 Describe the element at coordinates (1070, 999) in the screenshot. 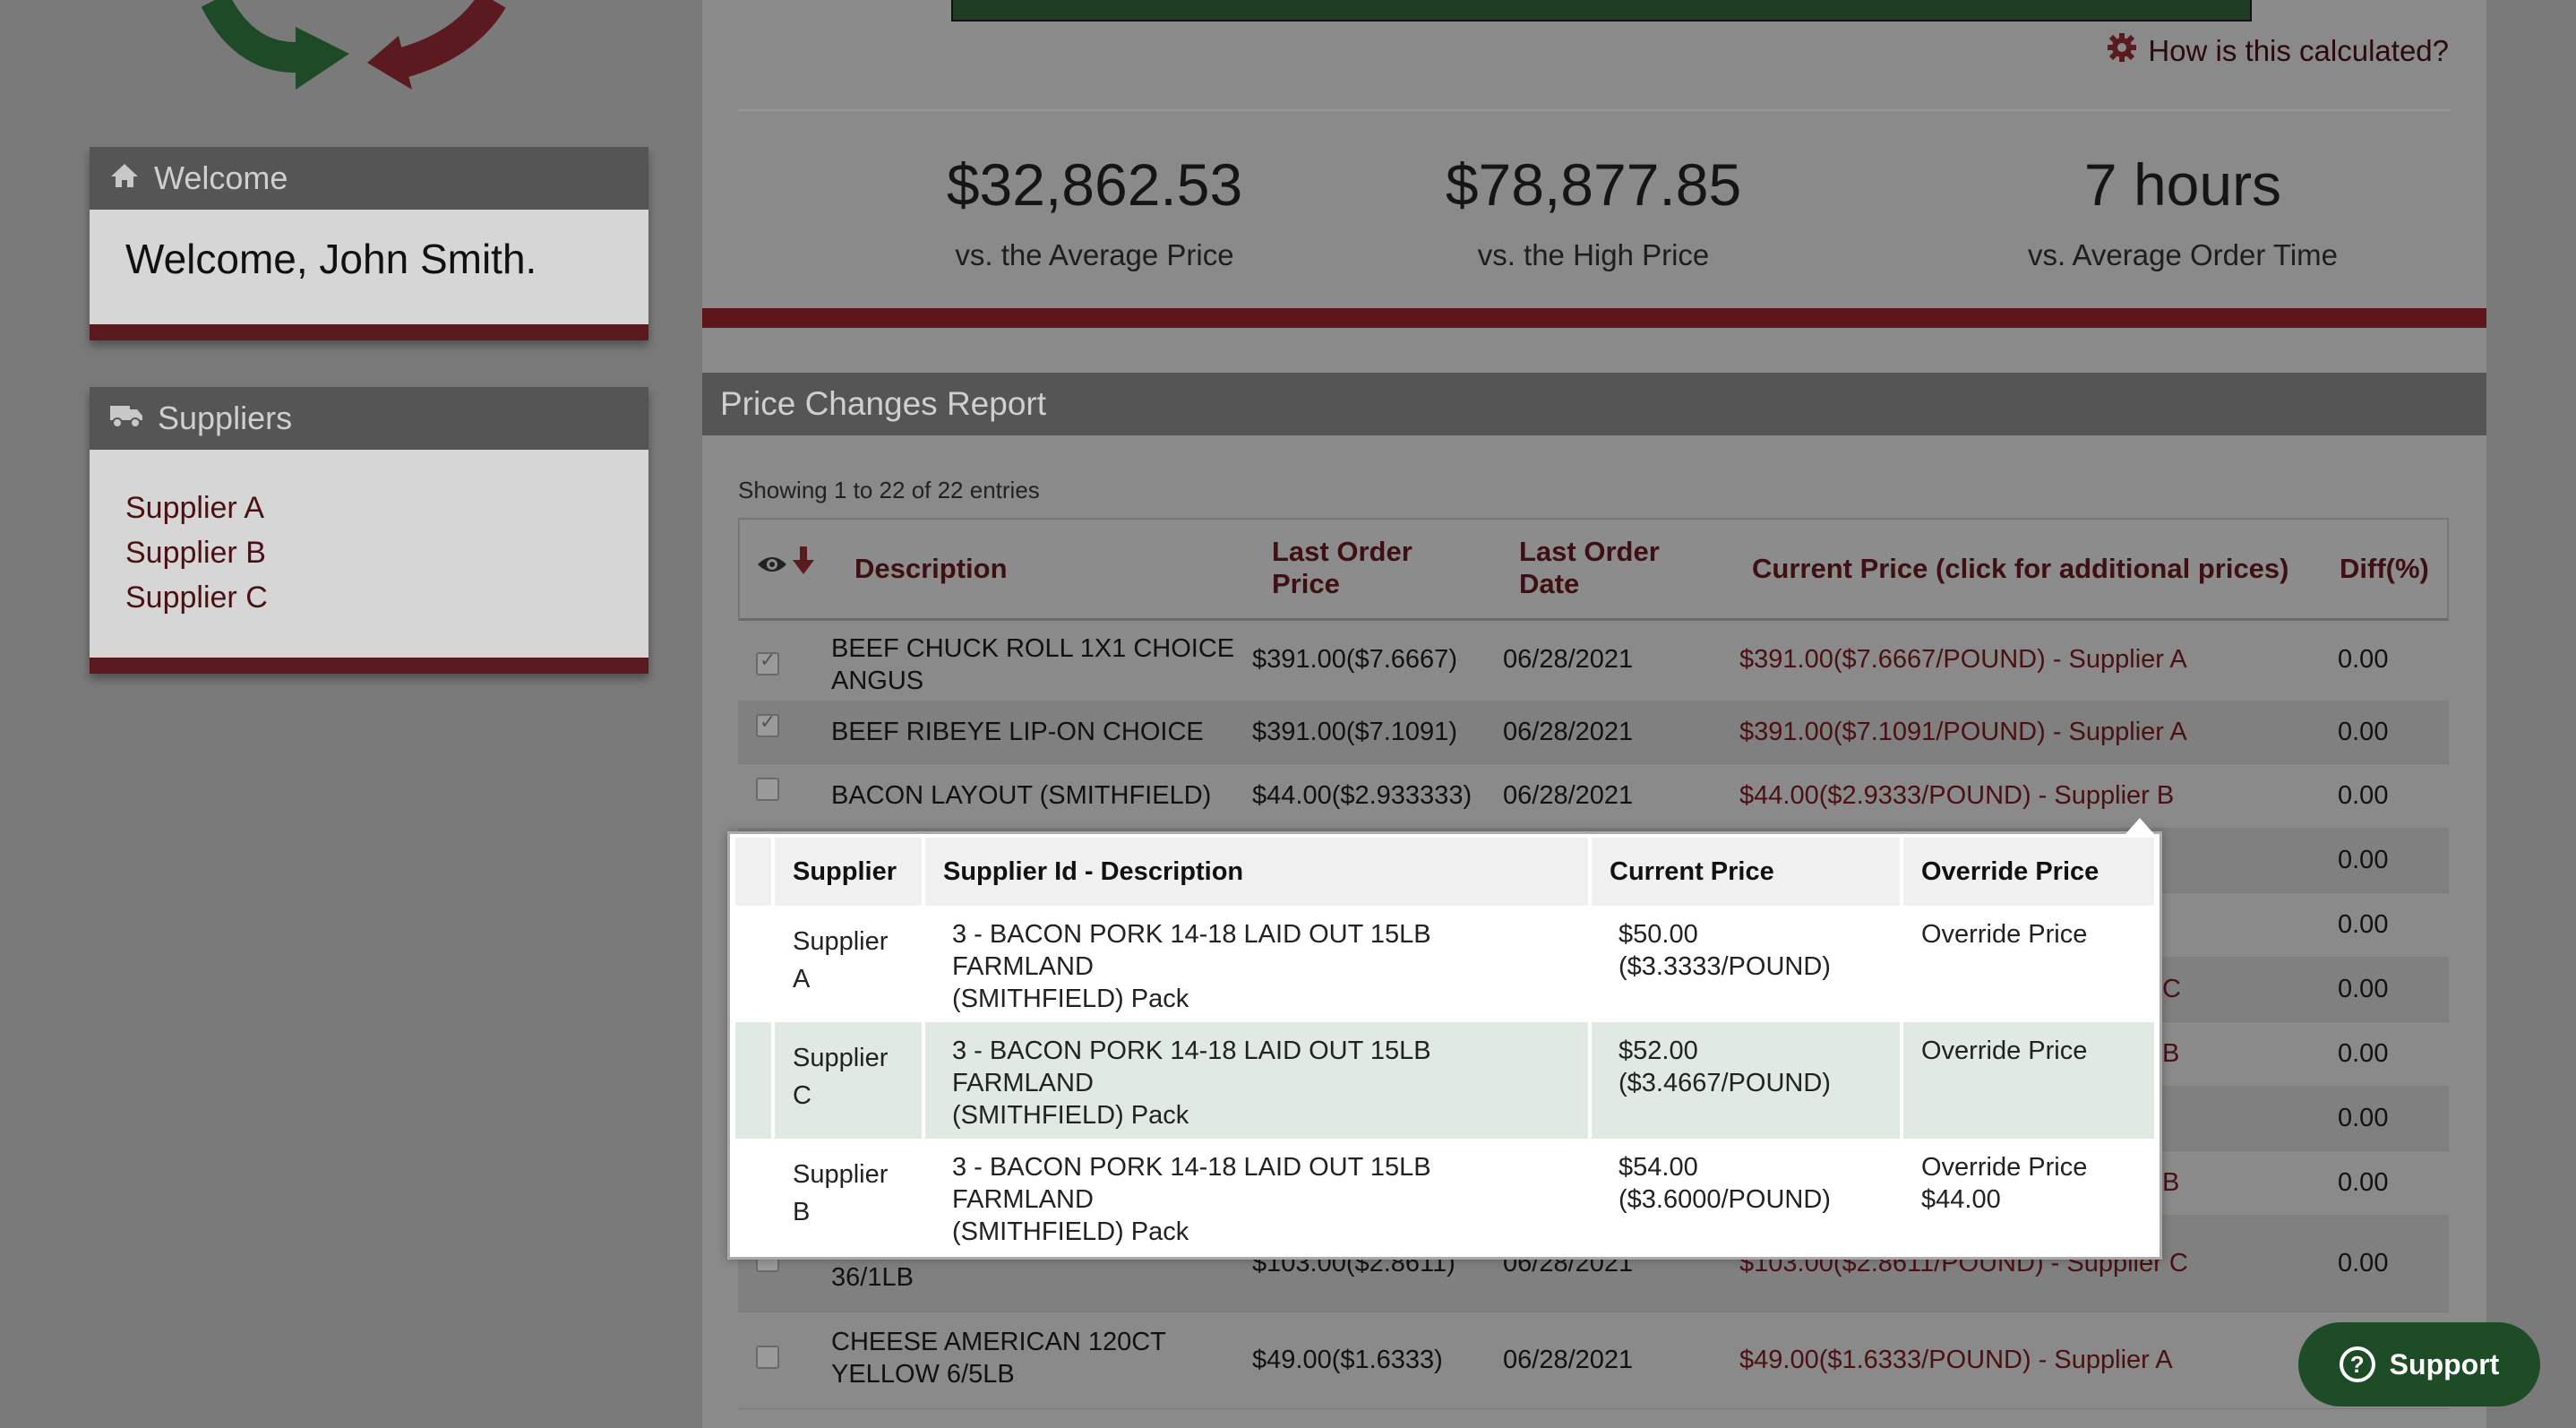

I see `popup-cell-description-line: (SMITHFIELD) Pack` at that location.